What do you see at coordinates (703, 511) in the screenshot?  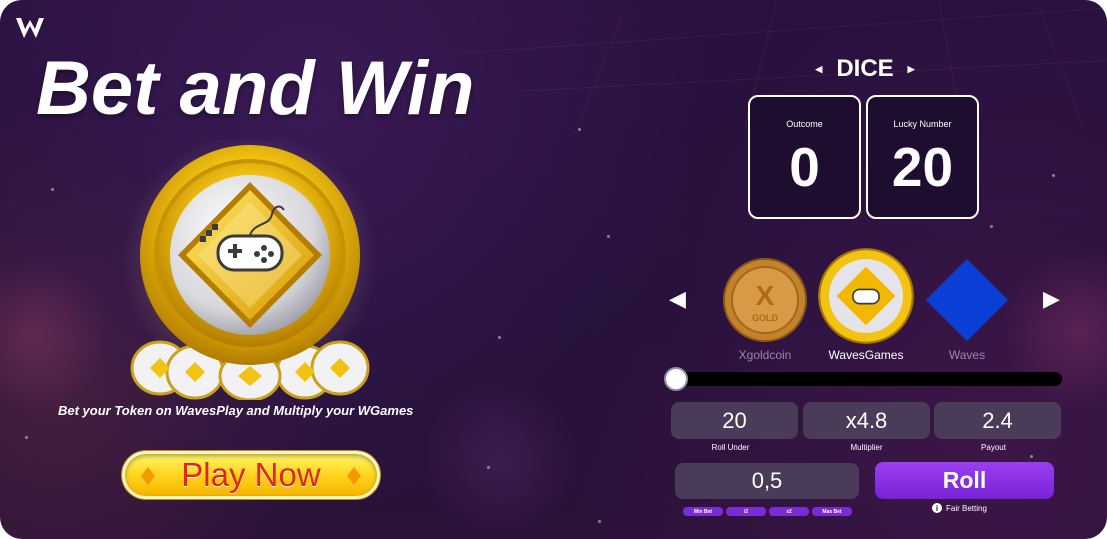 I see `min-bet-button: Min Bet` at bounding box center [703, 511].